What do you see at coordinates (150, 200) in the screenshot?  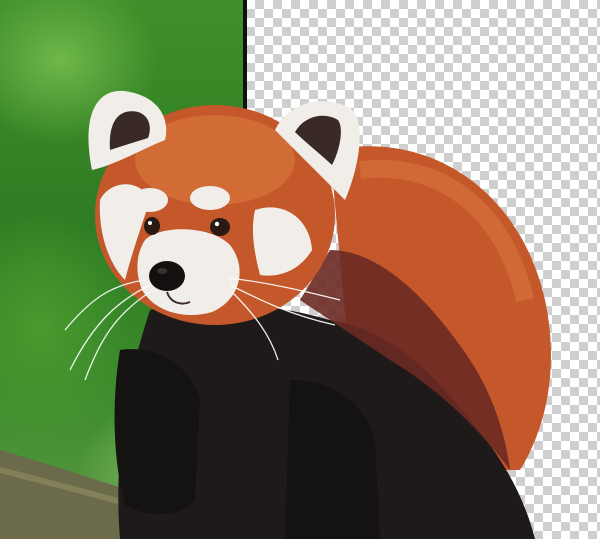 I see `panda-brow-left` at bounding box center [150, 200].